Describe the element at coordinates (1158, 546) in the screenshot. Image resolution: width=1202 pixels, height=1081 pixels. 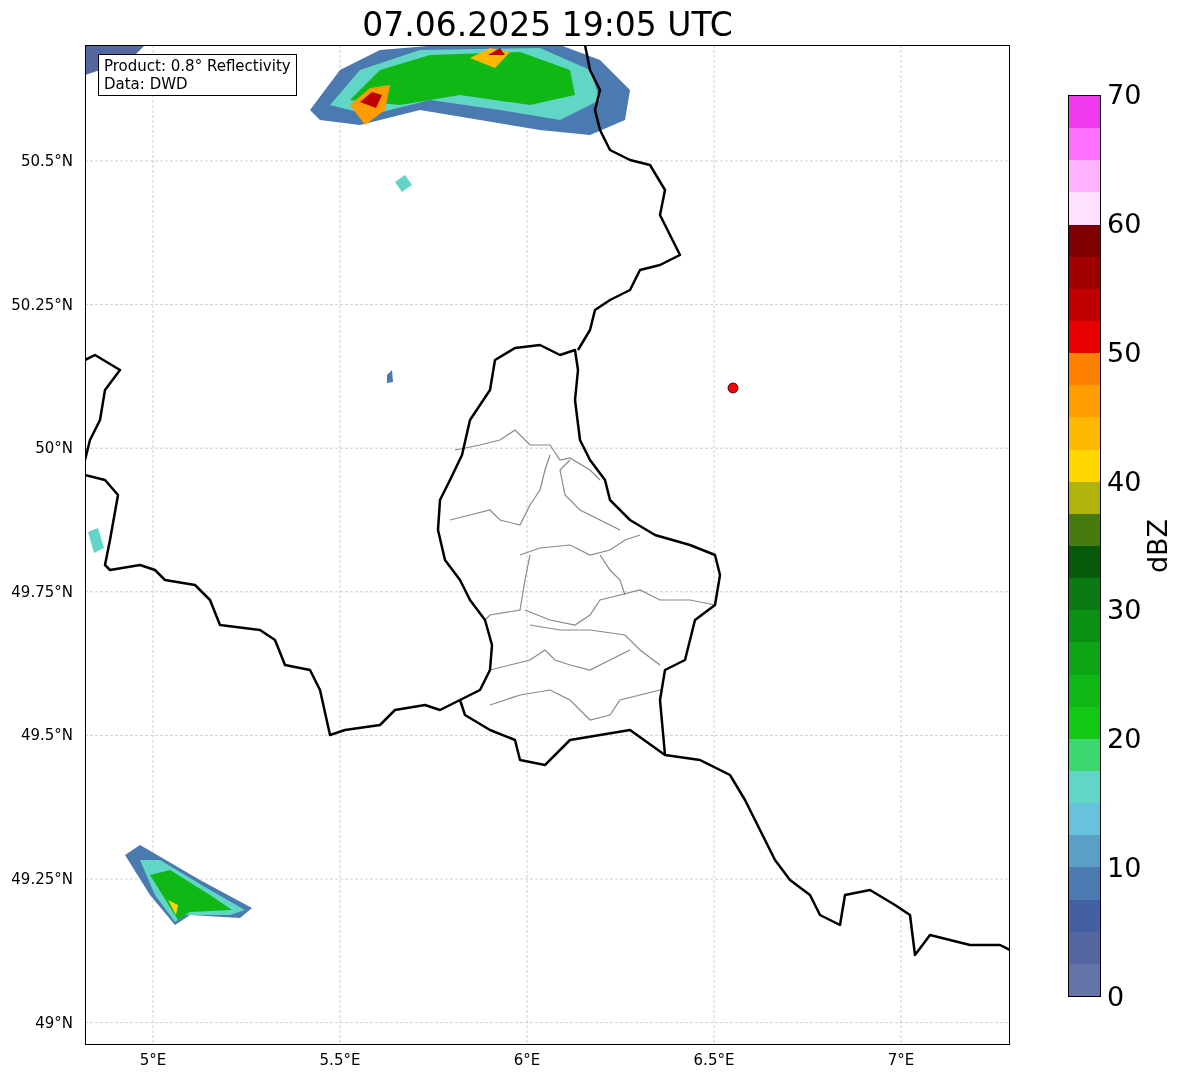
I see `colorbar-label: dBZ` at that location.